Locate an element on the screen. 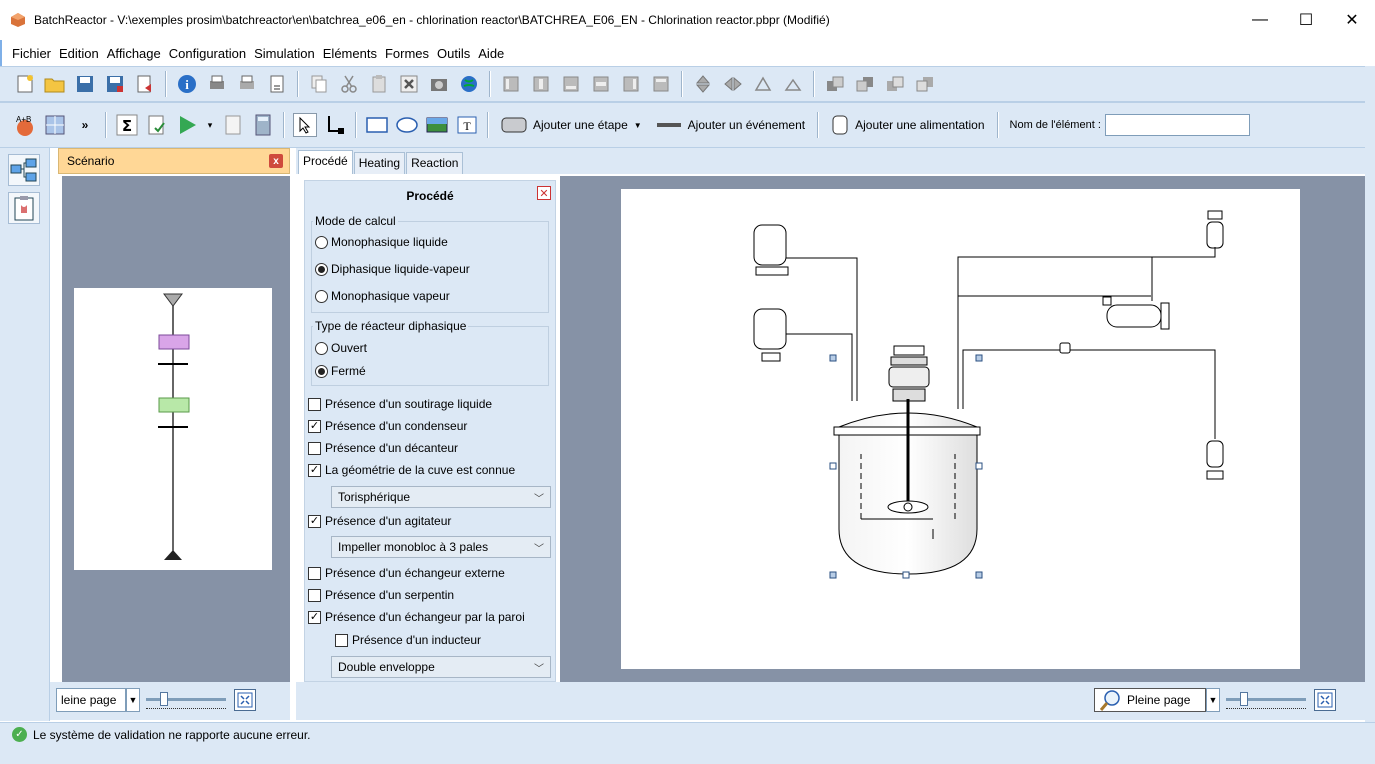 This screenshot has width=1375, height=764. agitator-motor is located at coordinates (909, 373).